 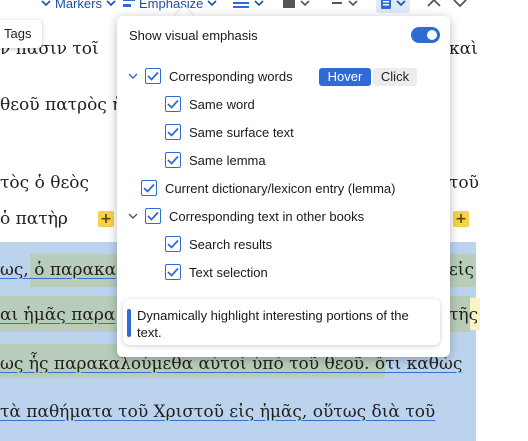 What do you see at coordinates (61, 105) in the screenshot?
I see `verse-line: θεοῦ πατρὸς ἡ` at bounding box center [61, 105].